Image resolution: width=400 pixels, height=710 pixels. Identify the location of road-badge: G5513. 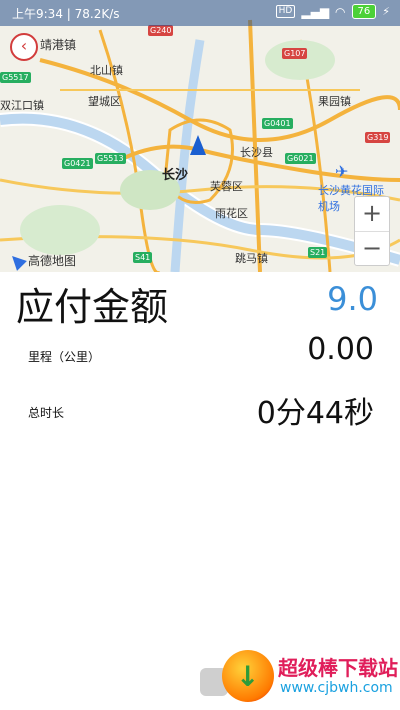
(110, 158).